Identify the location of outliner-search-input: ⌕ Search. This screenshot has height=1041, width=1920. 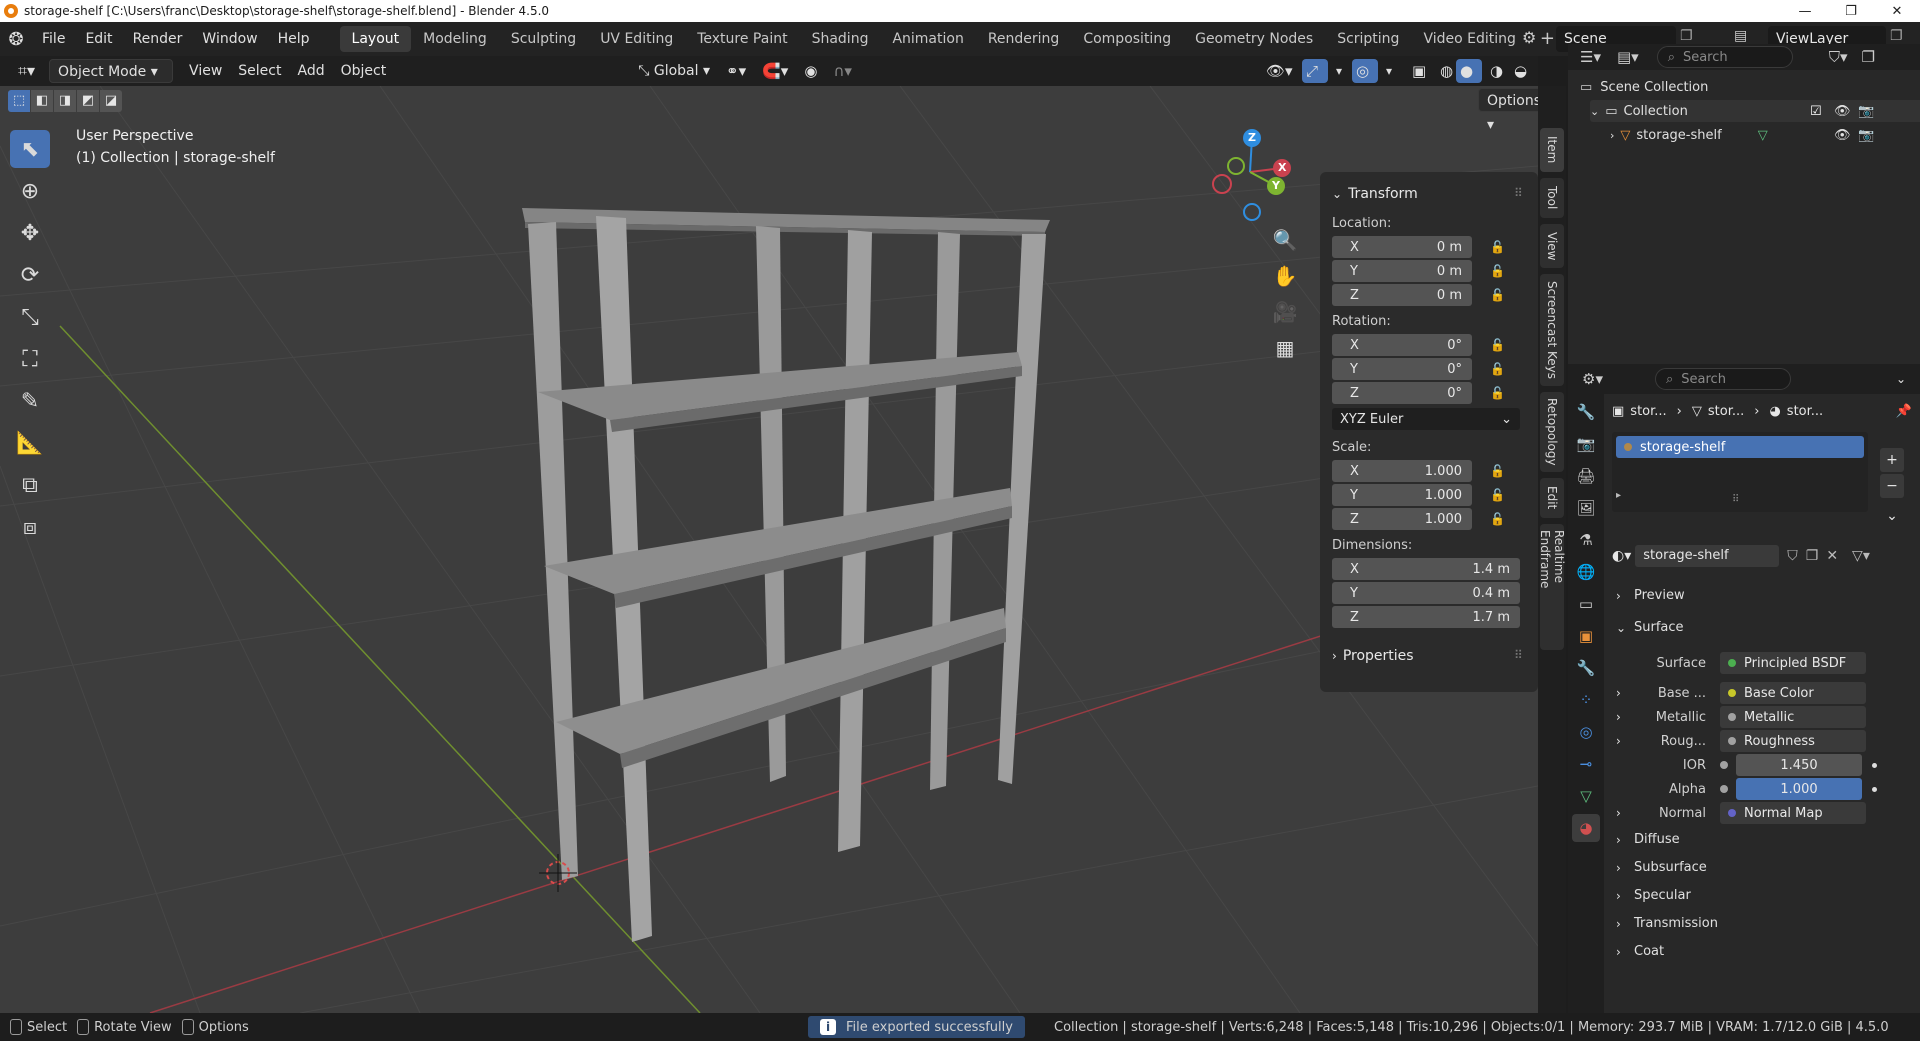
(1724, 57).